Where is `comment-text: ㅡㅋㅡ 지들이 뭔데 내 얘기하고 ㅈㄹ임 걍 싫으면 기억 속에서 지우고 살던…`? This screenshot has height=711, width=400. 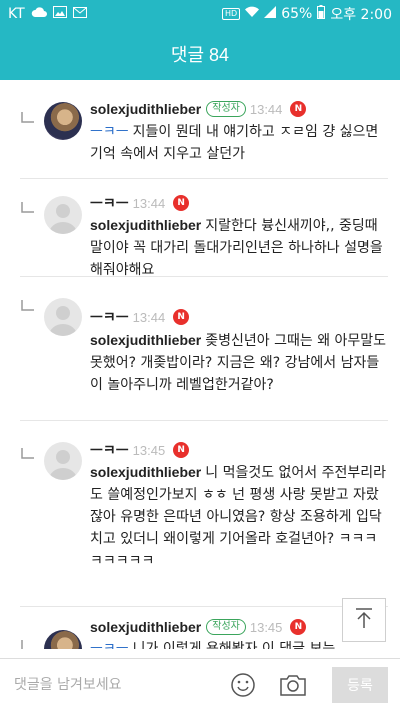 comment-text: ㅡㅋㅡ 지들이 뭔데 내 얘기하고 ㅈㄹ임 걍 싫으면 기억 속에서 지우고 살던… is located at coordinates (239, 143).